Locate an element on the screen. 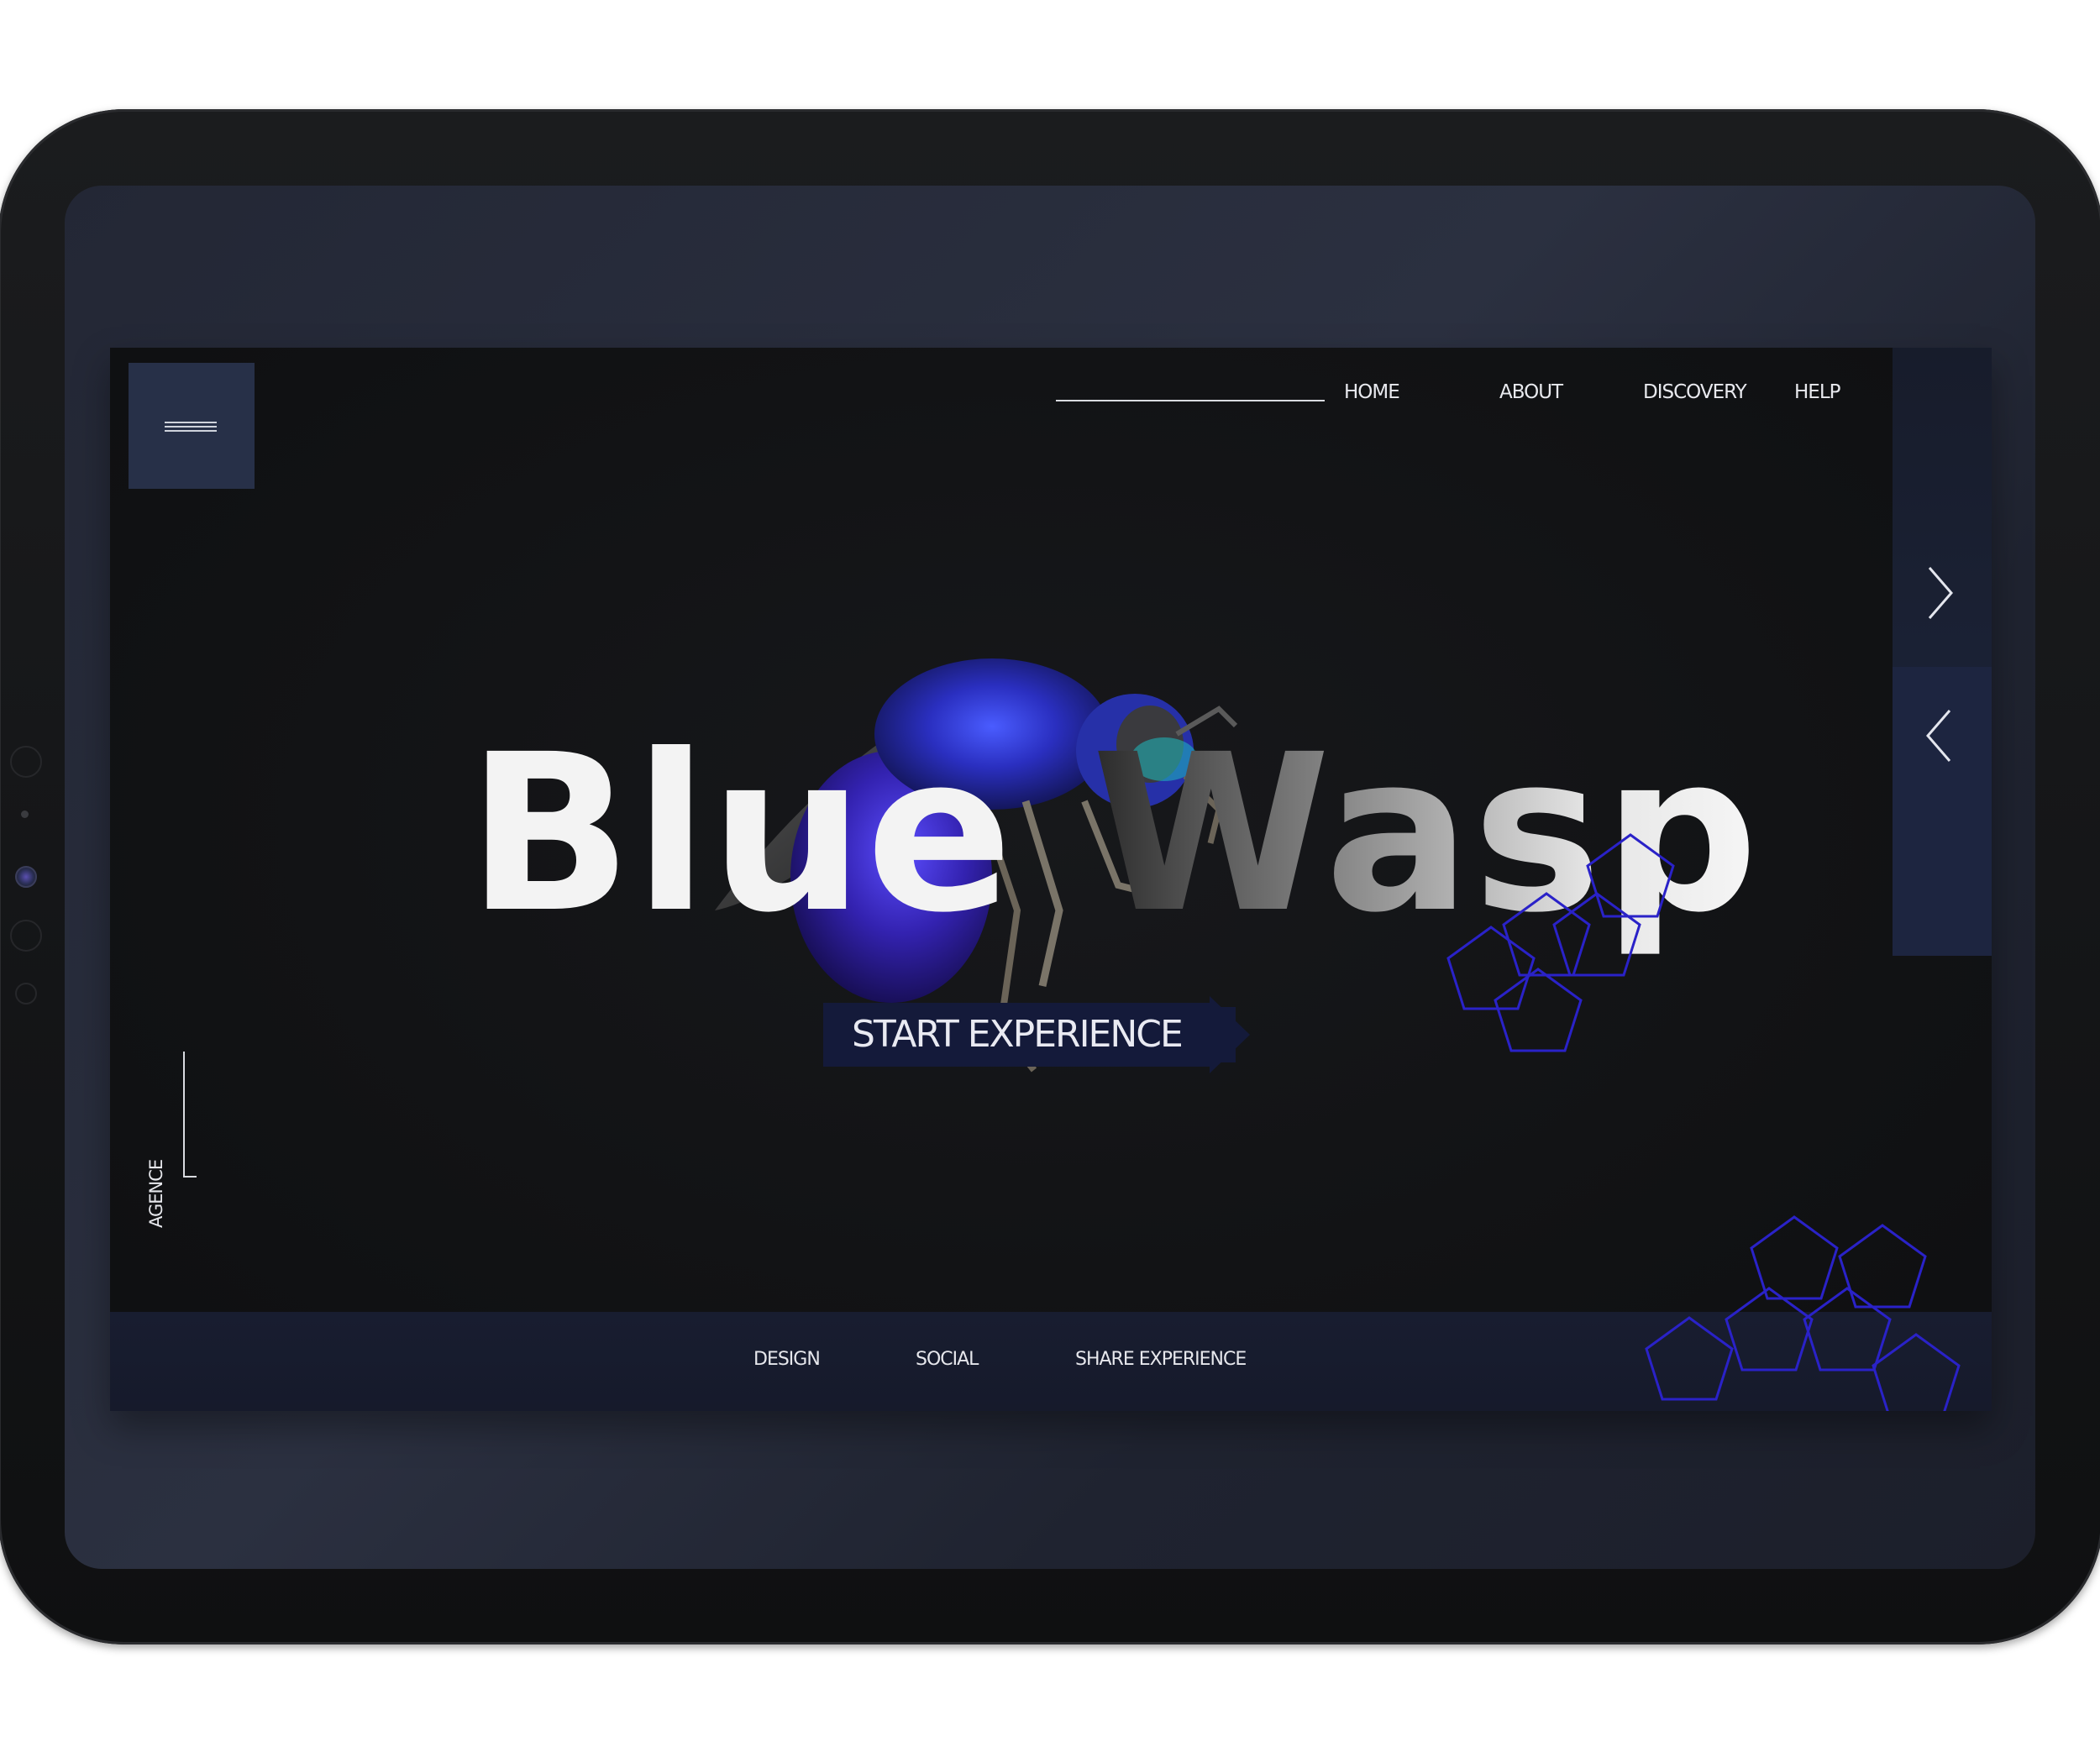 The width and height of the screenshot is (2100, 1752). chevron-left-icon is located at coordinates (1939, 736).